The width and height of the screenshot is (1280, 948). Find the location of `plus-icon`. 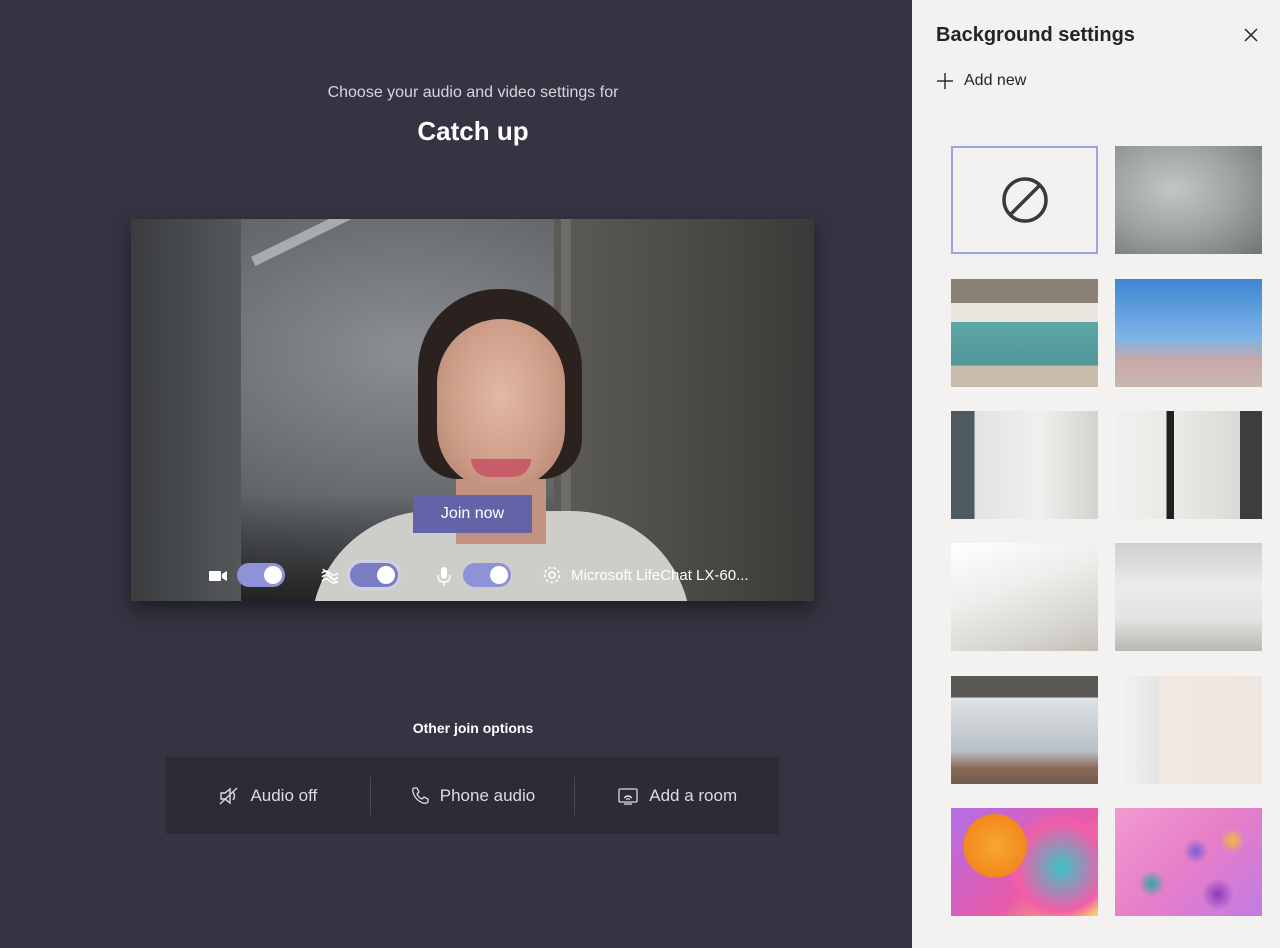

plus-icon is located at coordinates (945, 81).